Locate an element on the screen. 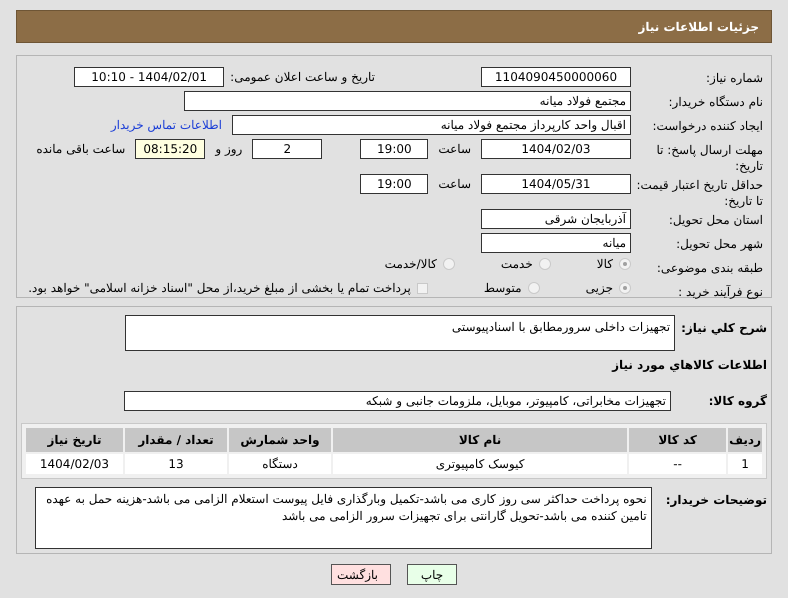 This screenshot has width=788, height=598. countdown-field: 08:15:20 is located at coordinates (170, 149).